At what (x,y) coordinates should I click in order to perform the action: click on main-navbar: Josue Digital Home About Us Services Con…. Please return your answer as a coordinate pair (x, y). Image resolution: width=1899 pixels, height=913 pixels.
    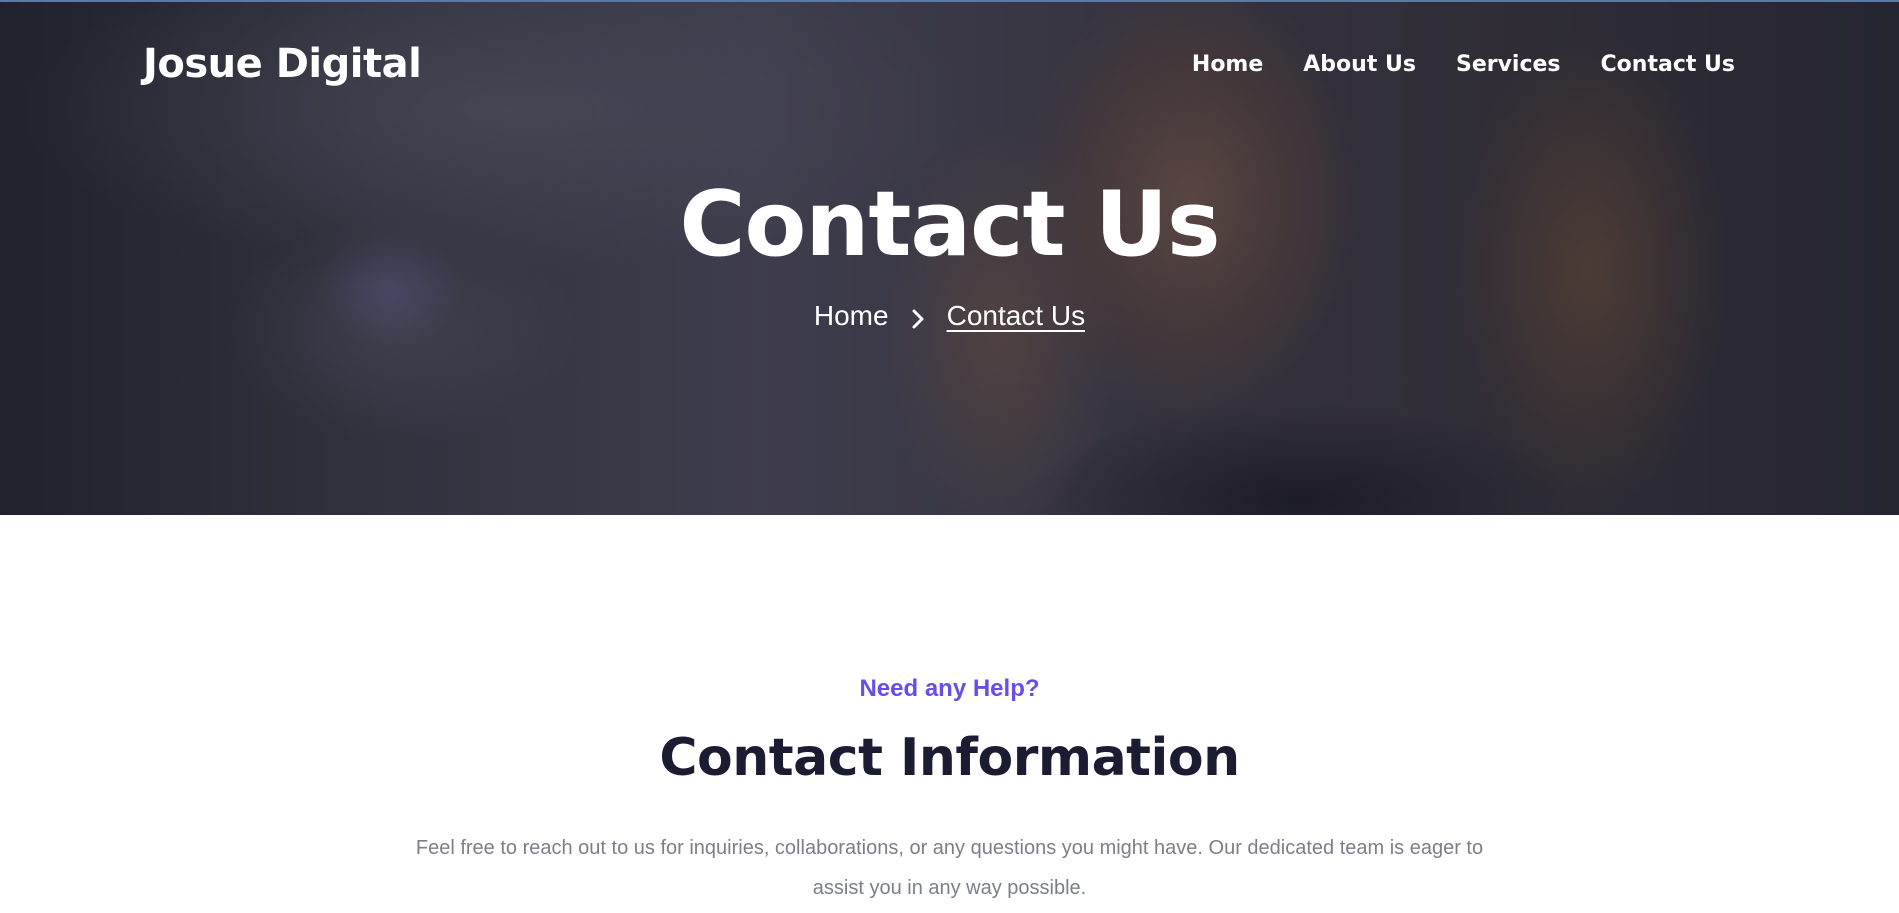
    Looking at the image, I should click on (949, 67).